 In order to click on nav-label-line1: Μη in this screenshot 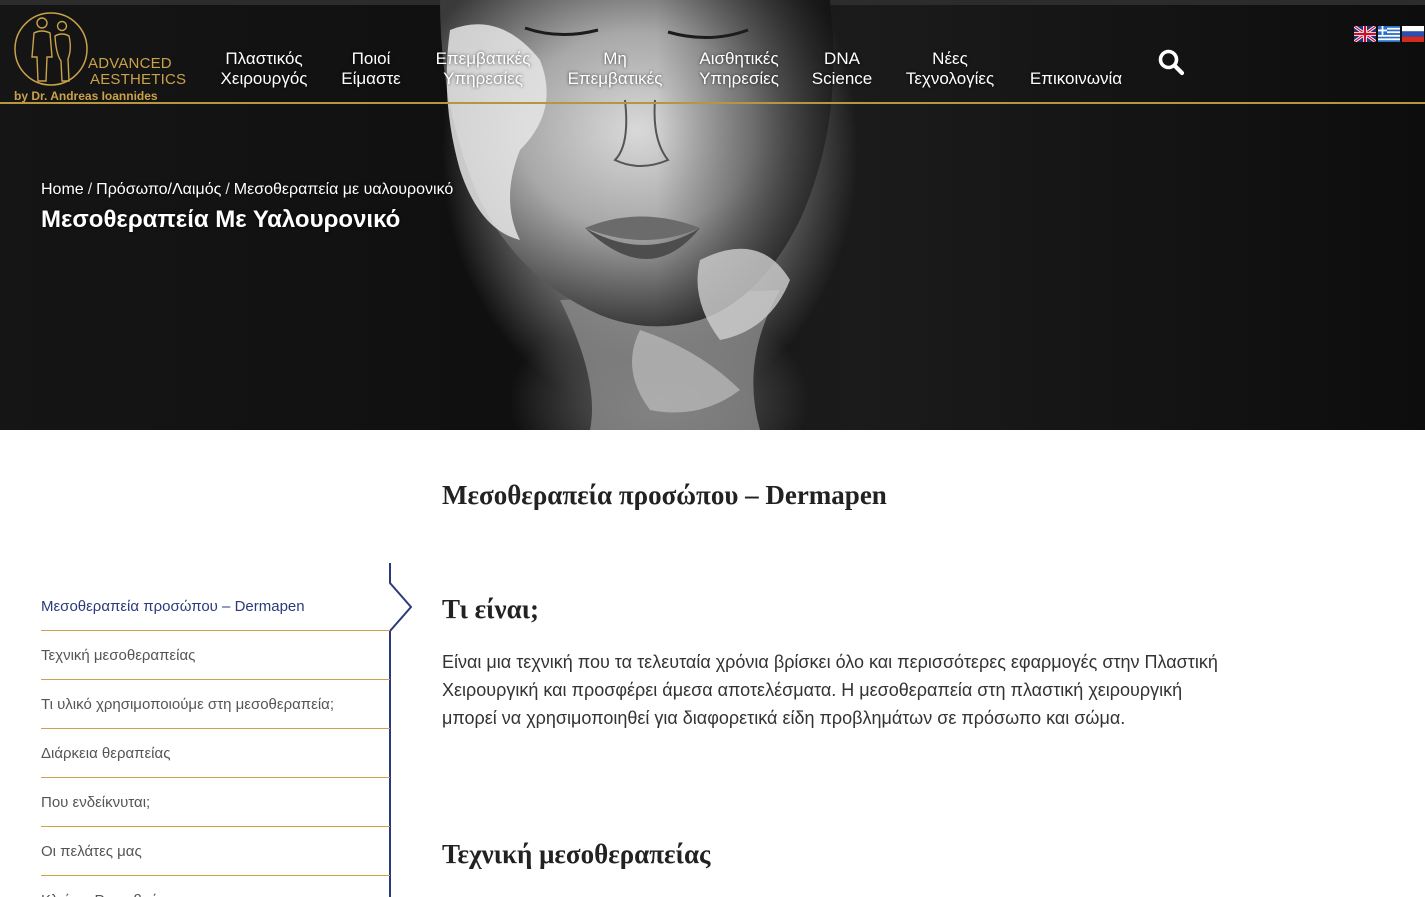, I will do `click(615, 58)`.